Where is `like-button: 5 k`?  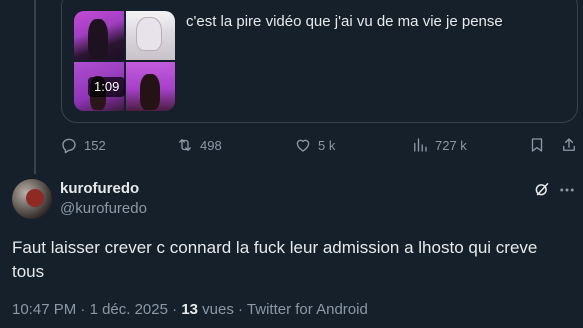 like-button: 5 k is located at coordinates (314, 145).